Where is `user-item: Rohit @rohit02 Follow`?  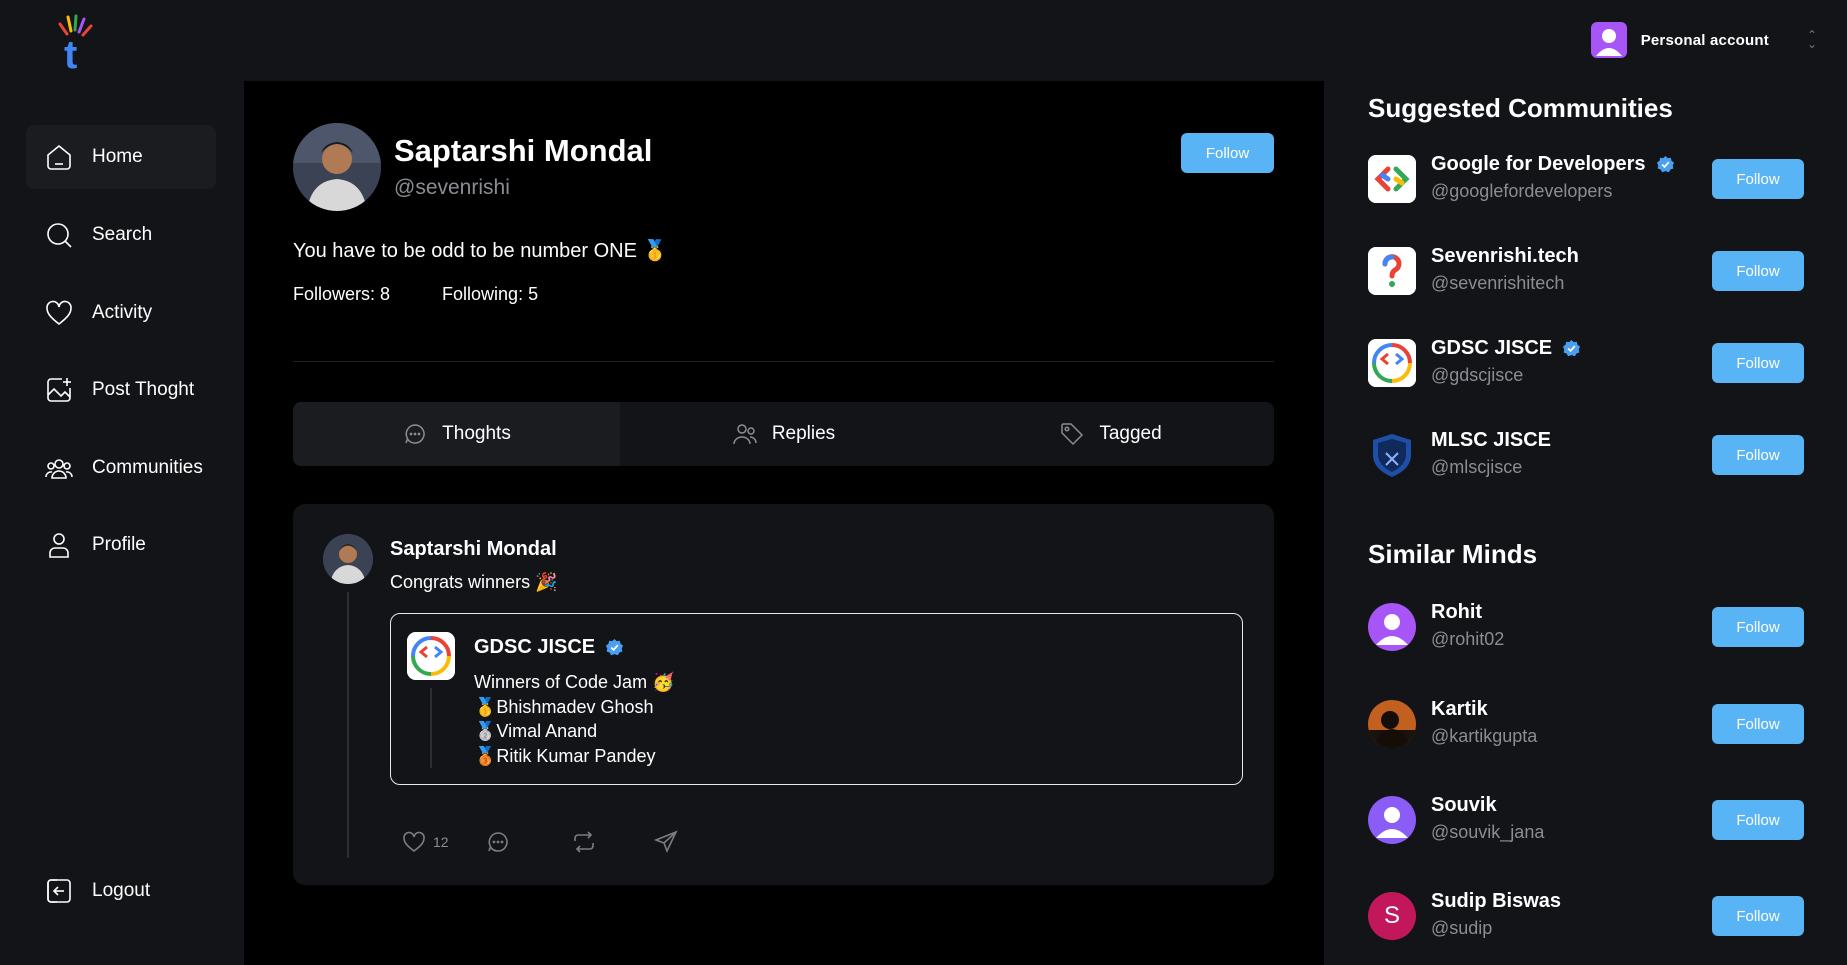
user-item: Rohit @rohit02 Follow is located at coordinates (1586, 627).